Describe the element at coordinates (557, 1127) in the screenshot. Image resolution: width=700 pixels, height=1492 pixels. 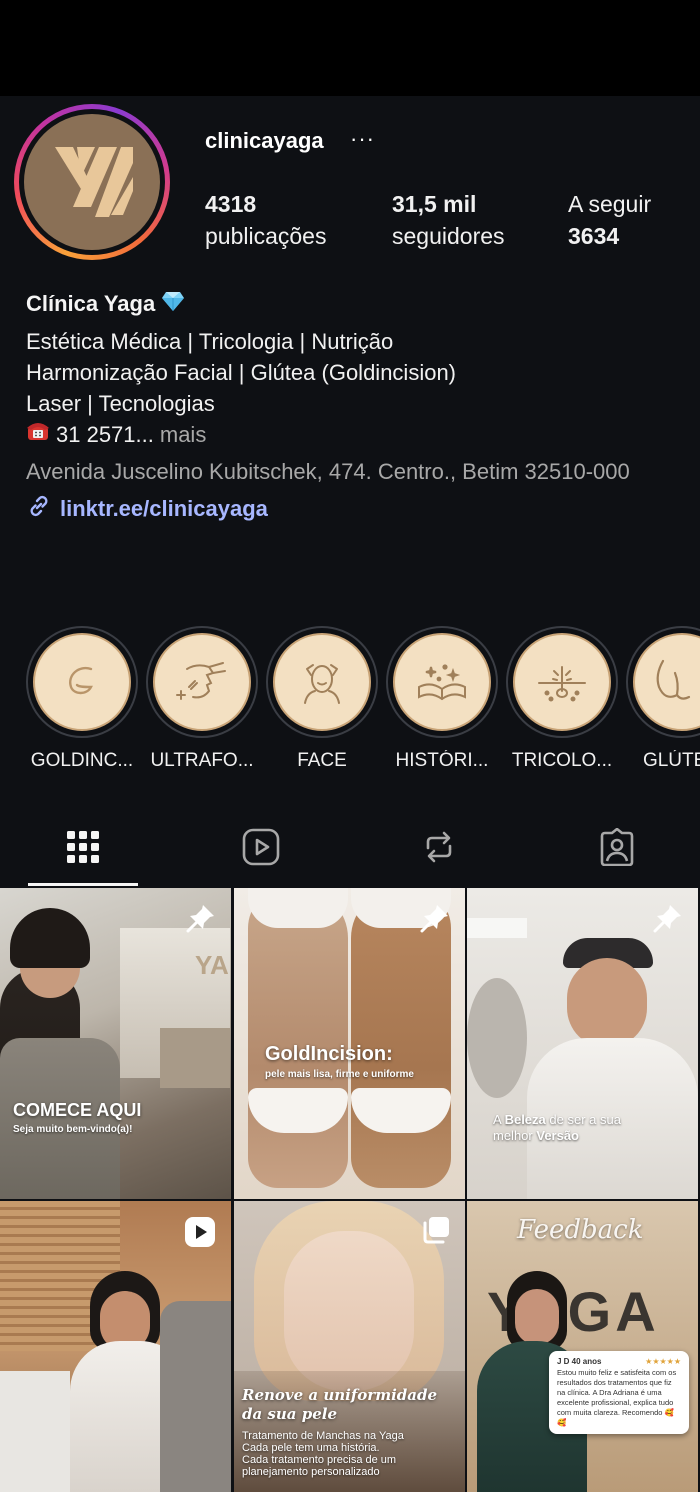
I see `post-caption: A Beleza de ser a sua melhor Versão` at that location.